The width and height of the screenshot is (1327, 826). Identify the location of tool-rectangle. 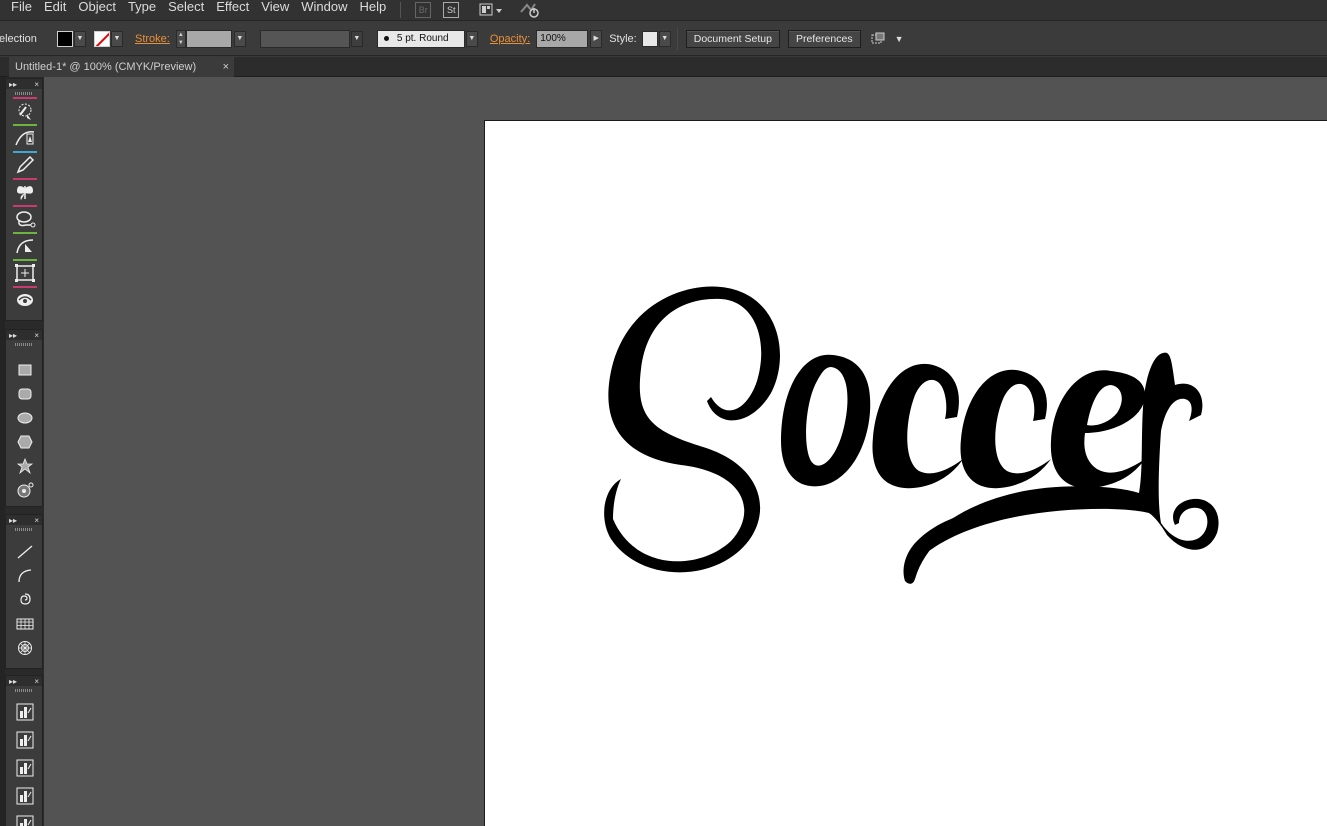
(25, 370).